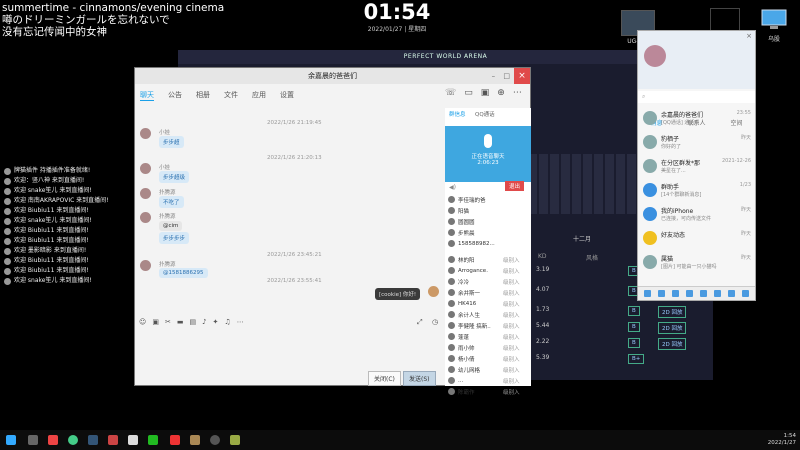 The height and width of the screenshot is (450, 800). I want to click on tab-notice: 公告, so click(175, 95).